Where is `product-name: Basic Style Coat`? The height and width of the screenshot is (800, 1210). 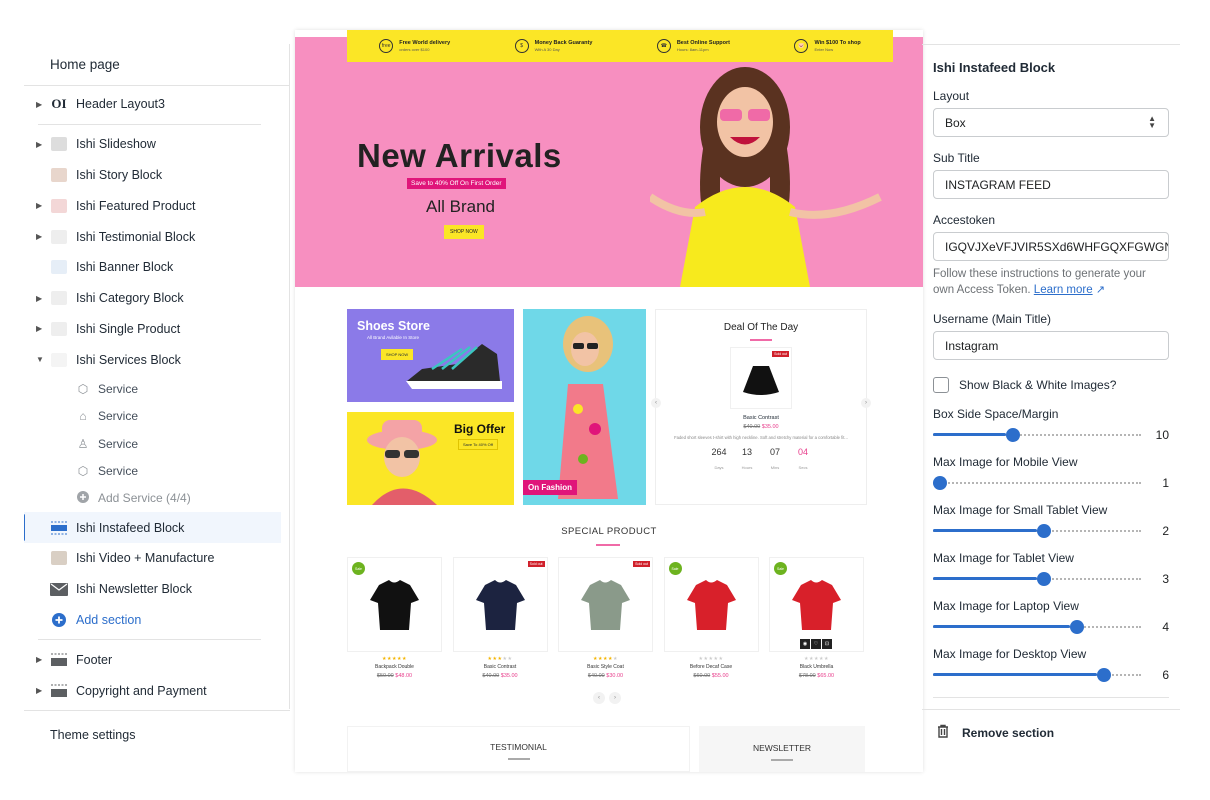 product-name: Basic Style Coat is located at coordinates (605, 667).